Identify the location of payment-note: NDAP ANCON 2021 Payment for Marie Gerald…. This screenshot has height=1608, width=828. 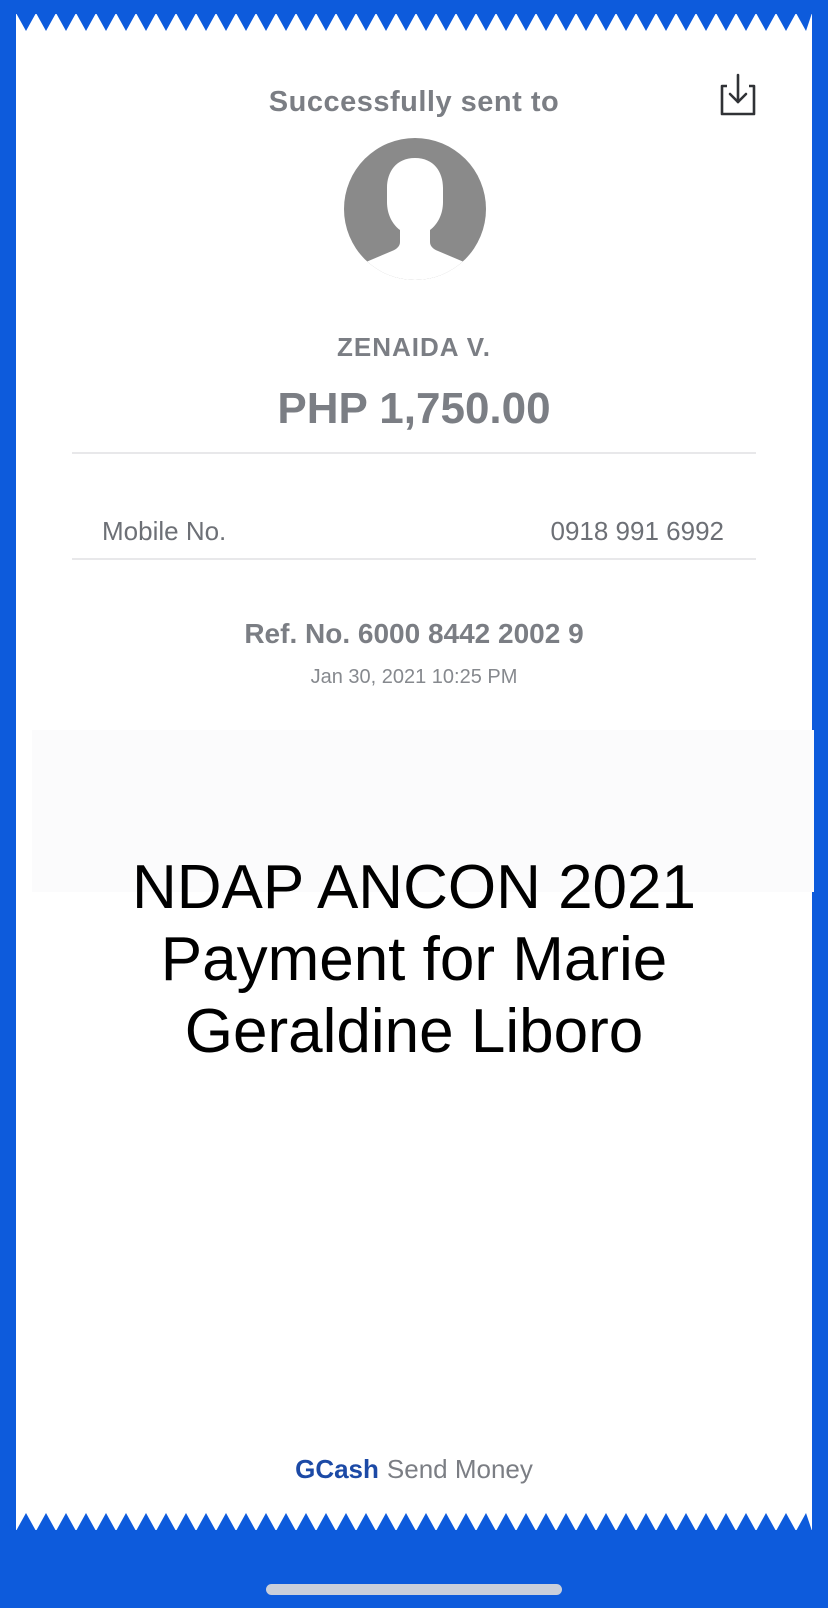
(414, 960).